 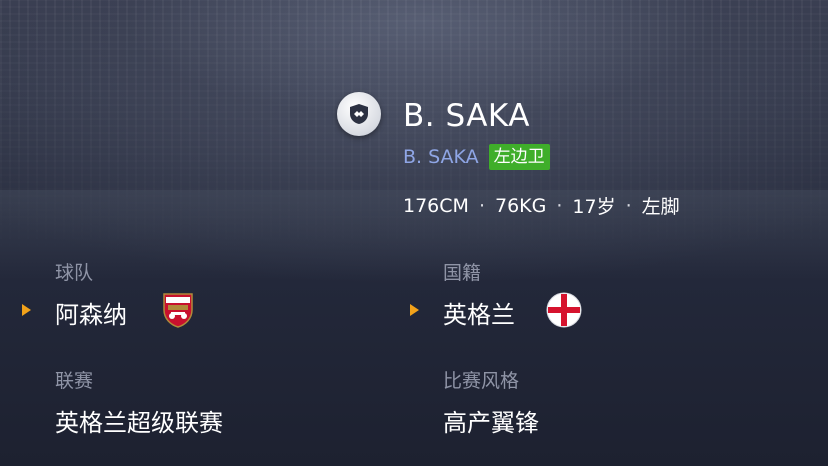 I want to click on player-foot: 左脚, so click(x=660, y=207).